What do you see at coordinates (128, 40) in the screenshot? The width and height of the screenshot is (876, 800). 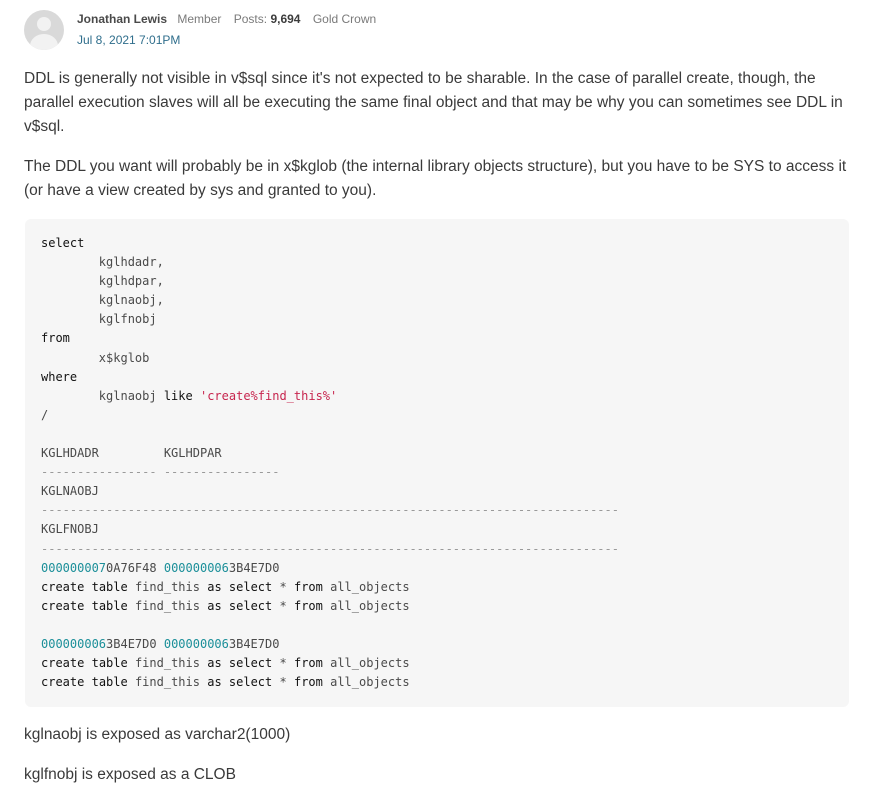 I see `post-date-link: Jul 8, 2021 7:01PM` at bounding box center [128, 40].